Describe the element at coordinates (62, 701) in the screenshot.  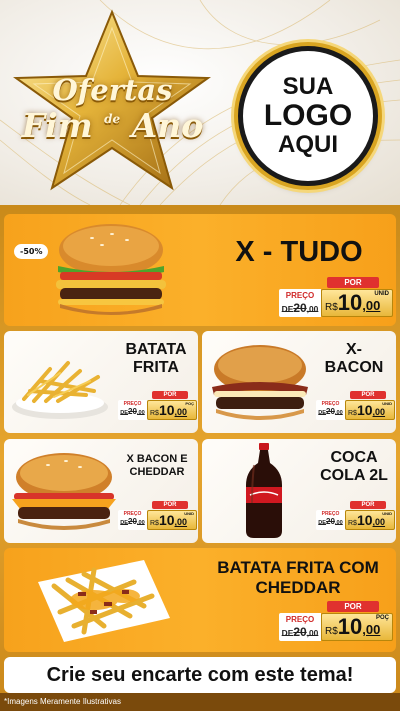
I see `disclaimer-text: *Imagens Meramente Ilustrativas` at that location.